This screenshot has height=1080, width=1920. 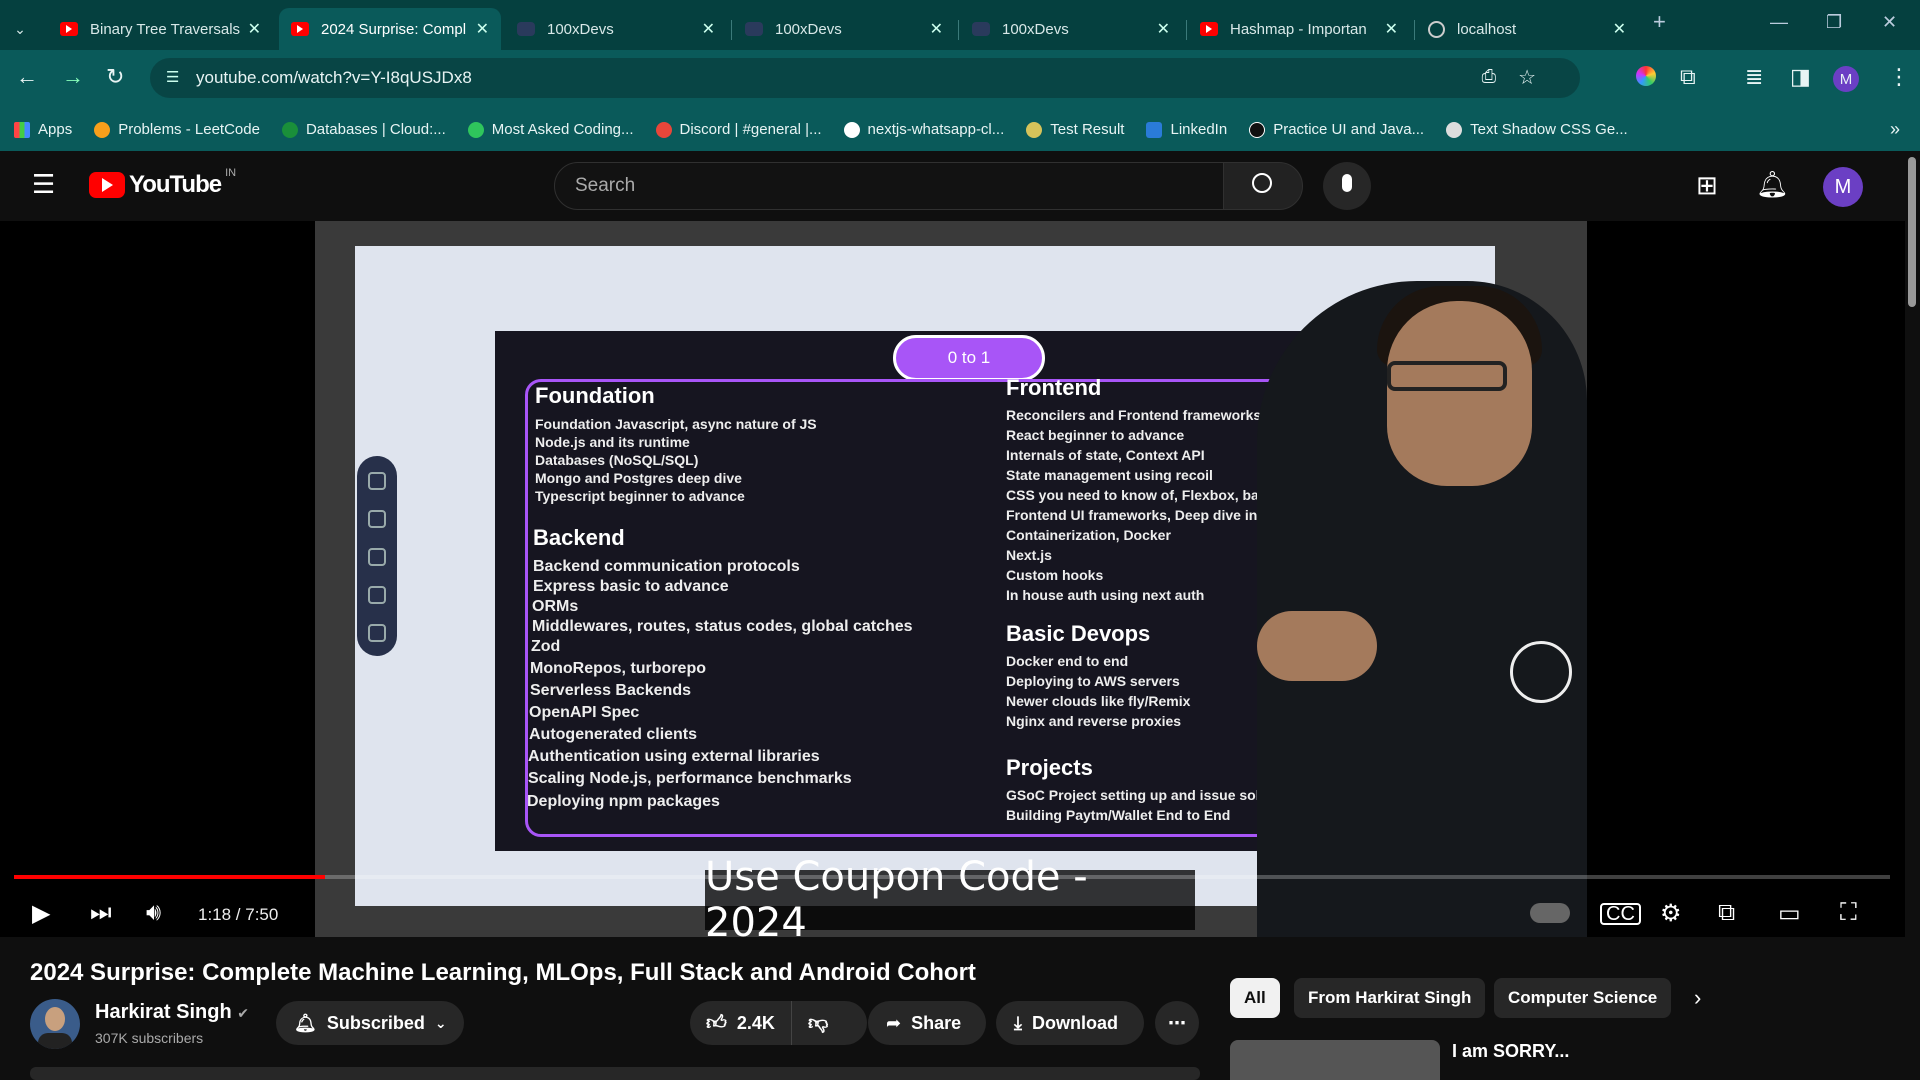 What do you see at coordinates (55, 1024) in the screenshot?
I see `channel-avatar` at bounding box center [55, 1024].